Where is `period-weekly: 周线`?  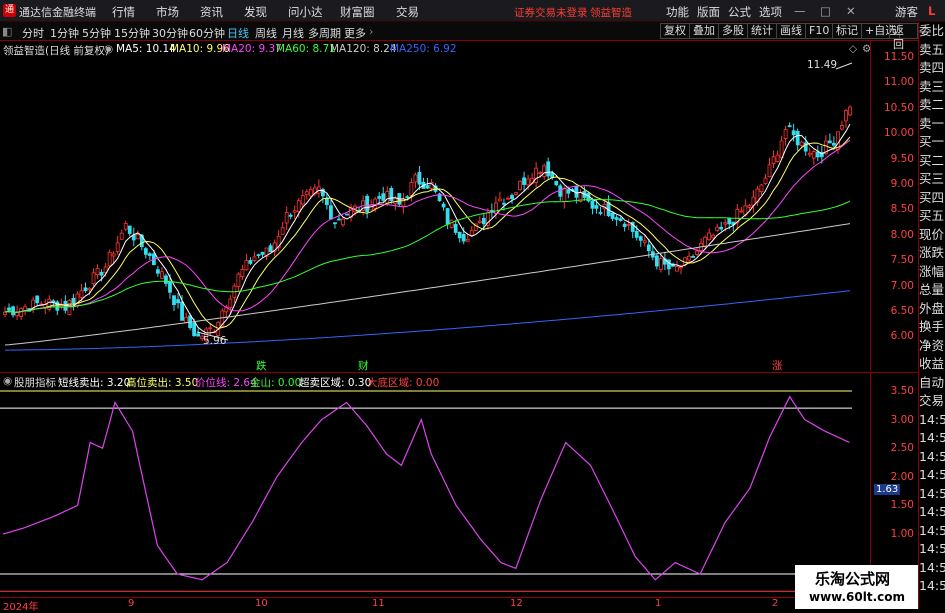 period-weekly: 周线 is located at coordinates (266, 33).